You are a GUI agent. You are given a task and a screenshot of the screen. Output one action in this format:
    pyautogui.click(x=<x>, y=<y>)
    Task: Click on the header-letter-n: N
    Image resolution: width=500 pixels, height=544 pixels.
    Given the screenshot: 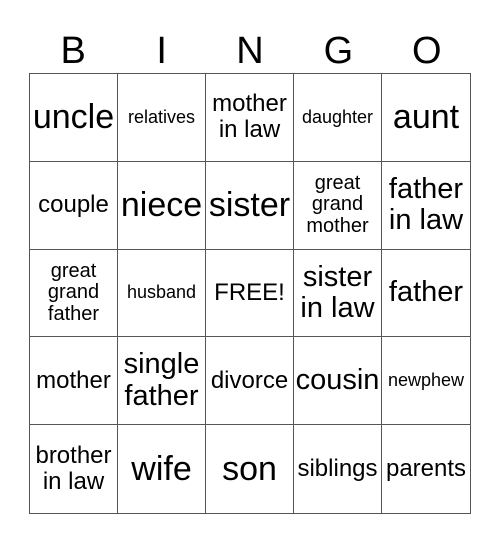 What is the action you would take?
    pyautogui.click(x=250, y=51)
    